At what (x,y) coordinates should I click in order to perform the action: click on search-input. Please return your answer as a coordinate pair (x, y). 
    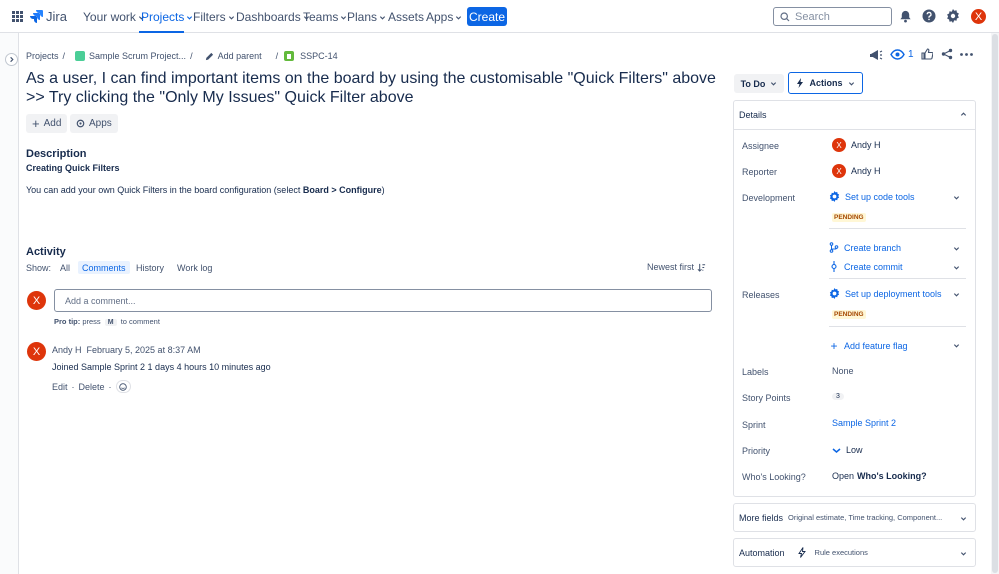
    Looking at the image, I should click on (840, 16).